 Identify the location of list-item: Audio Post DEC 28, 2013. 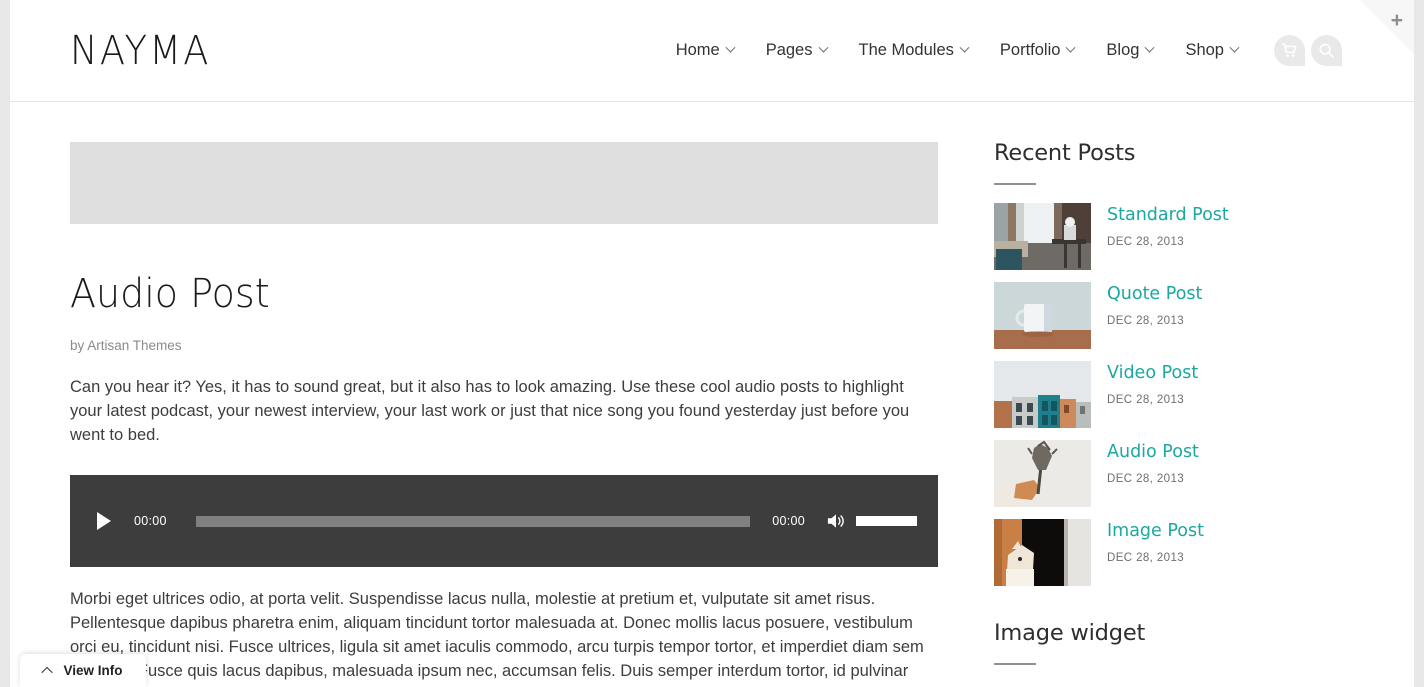
(1174, 473).